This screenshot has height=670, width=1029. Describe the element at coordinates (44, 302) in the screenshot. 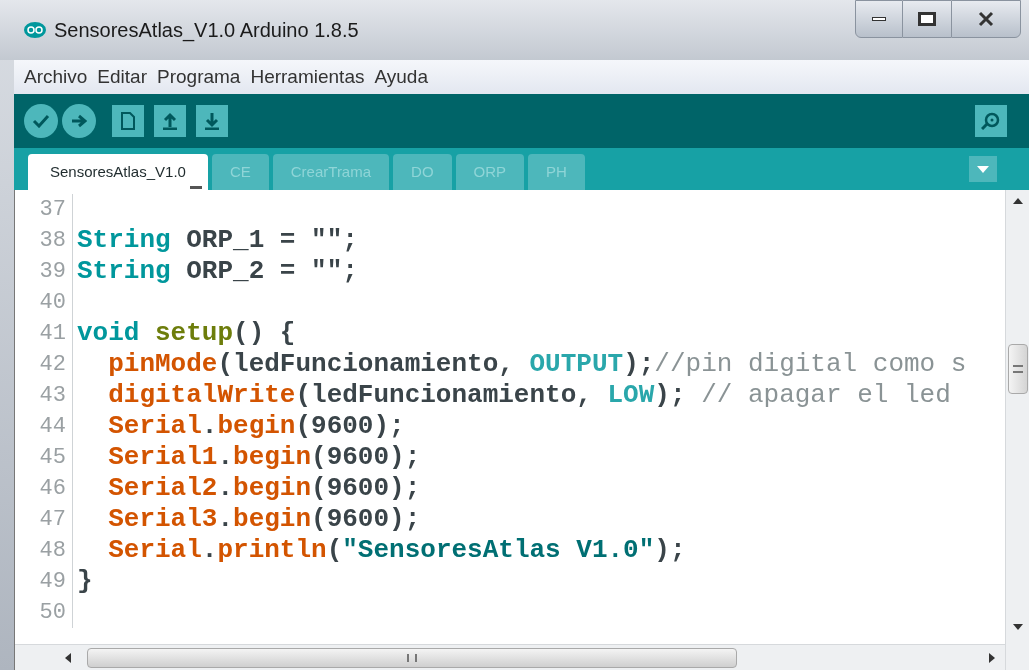

I see `line-number: 40` at that location.